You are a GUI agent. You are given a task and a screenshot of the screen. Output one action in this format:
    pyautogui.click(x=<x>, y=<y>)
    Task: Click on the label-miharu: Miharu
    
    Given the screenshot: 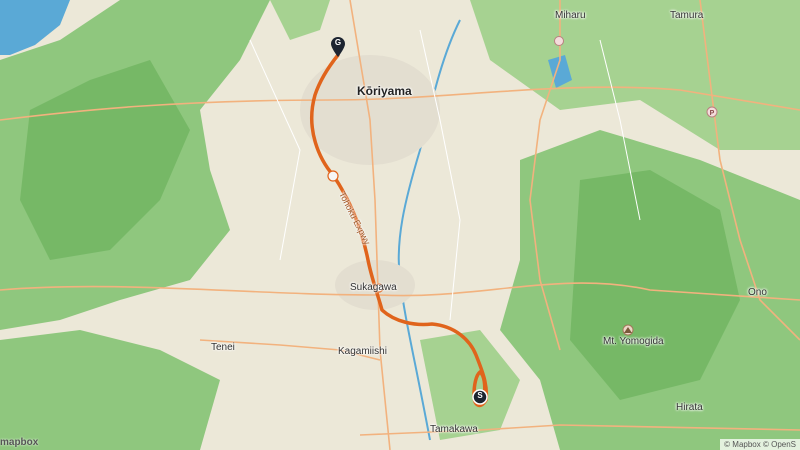 What is the action you would take?
    pyautogui.click(x=570, y=15)
    